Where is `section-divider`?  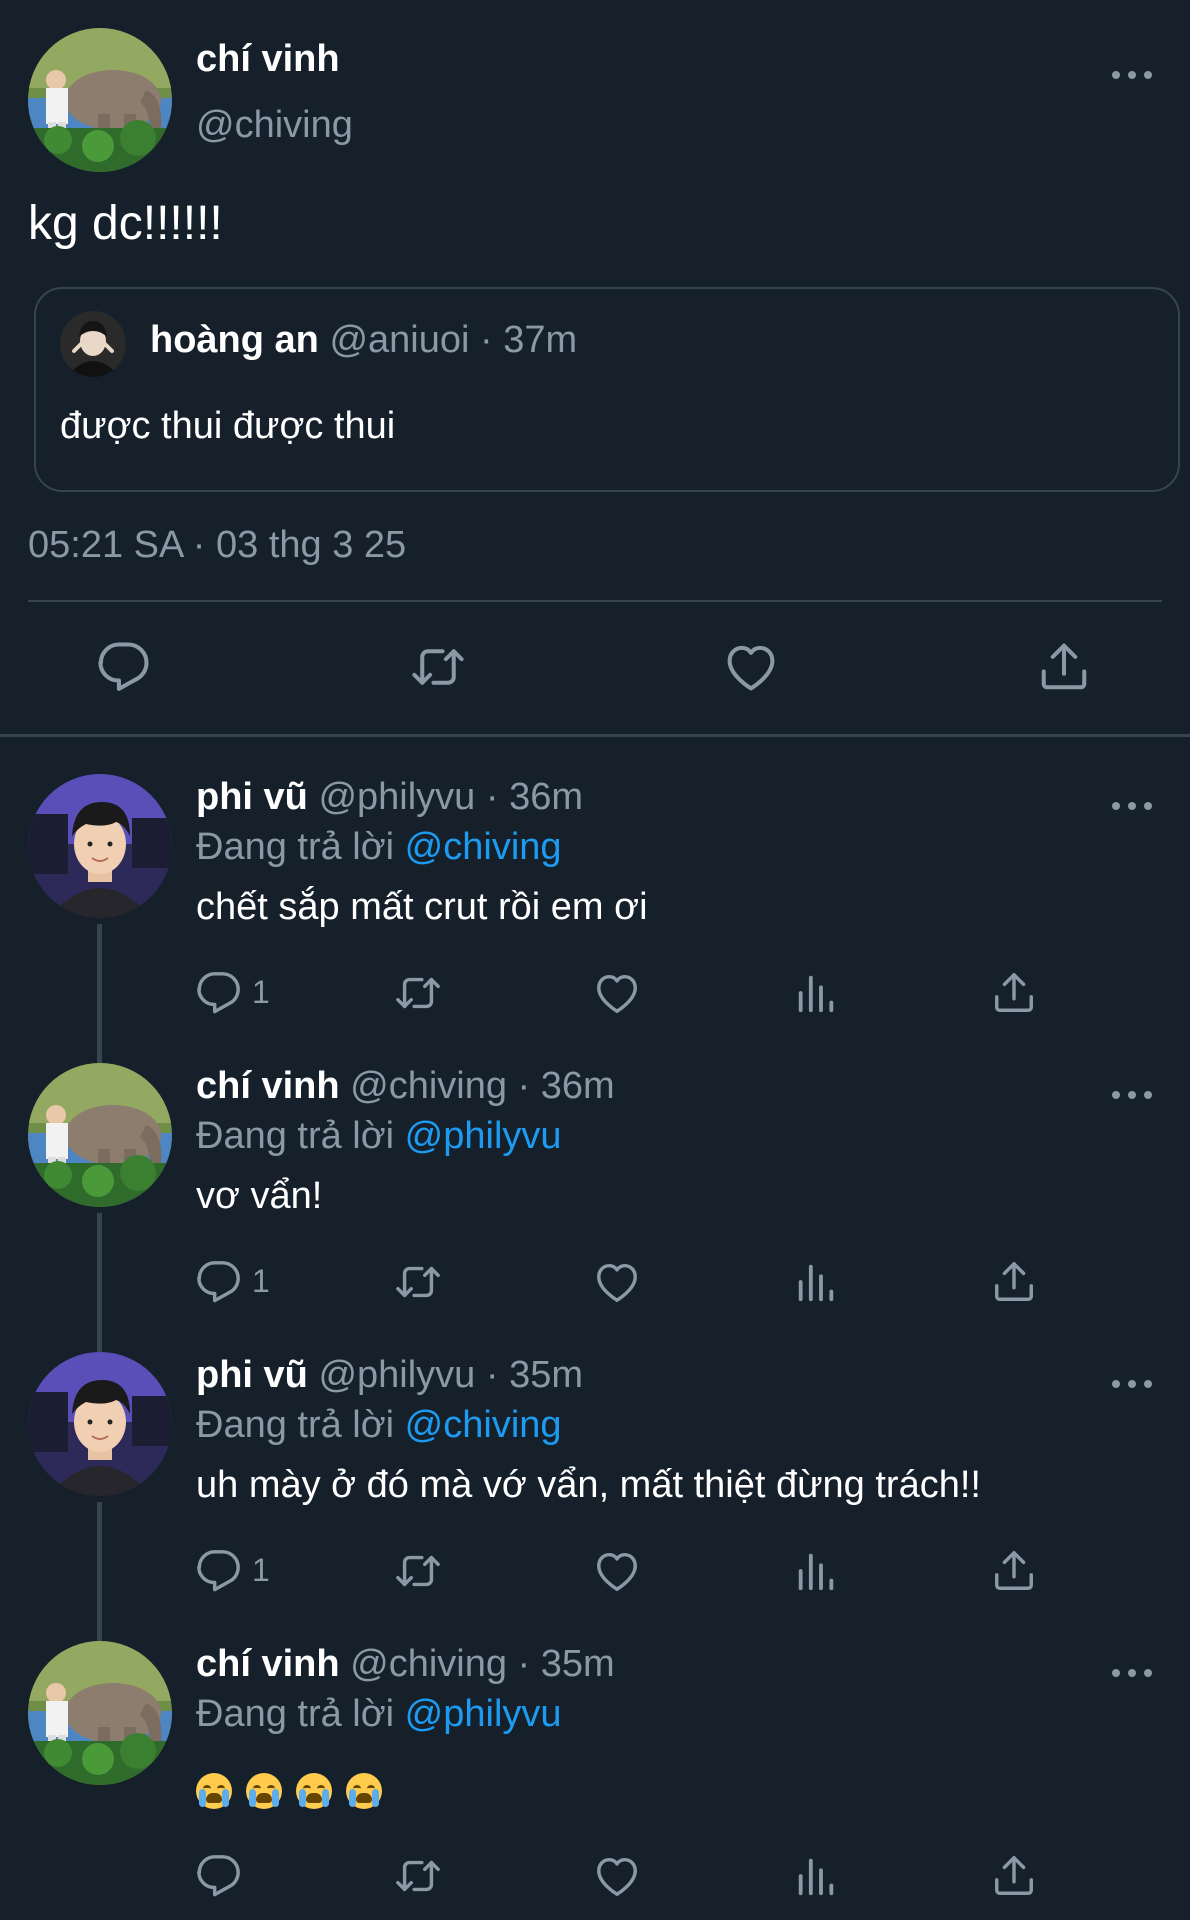
section-divider is located at coordinates (595, 735).